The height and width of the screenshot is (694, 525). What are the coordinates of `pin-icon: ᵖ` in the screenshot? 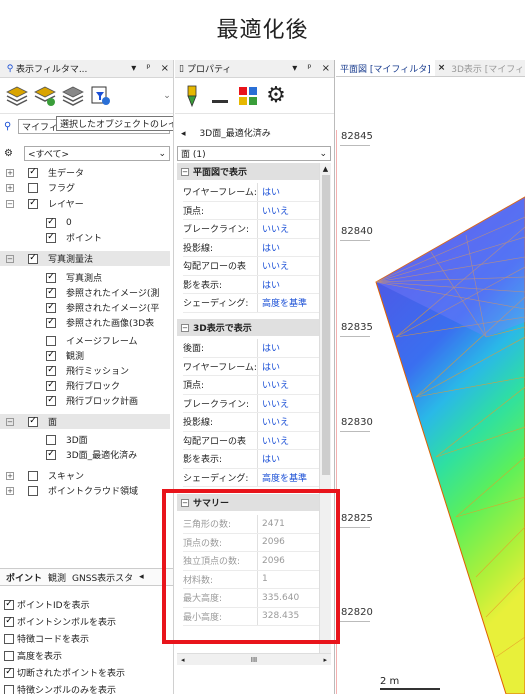 It's located at (309, 68).